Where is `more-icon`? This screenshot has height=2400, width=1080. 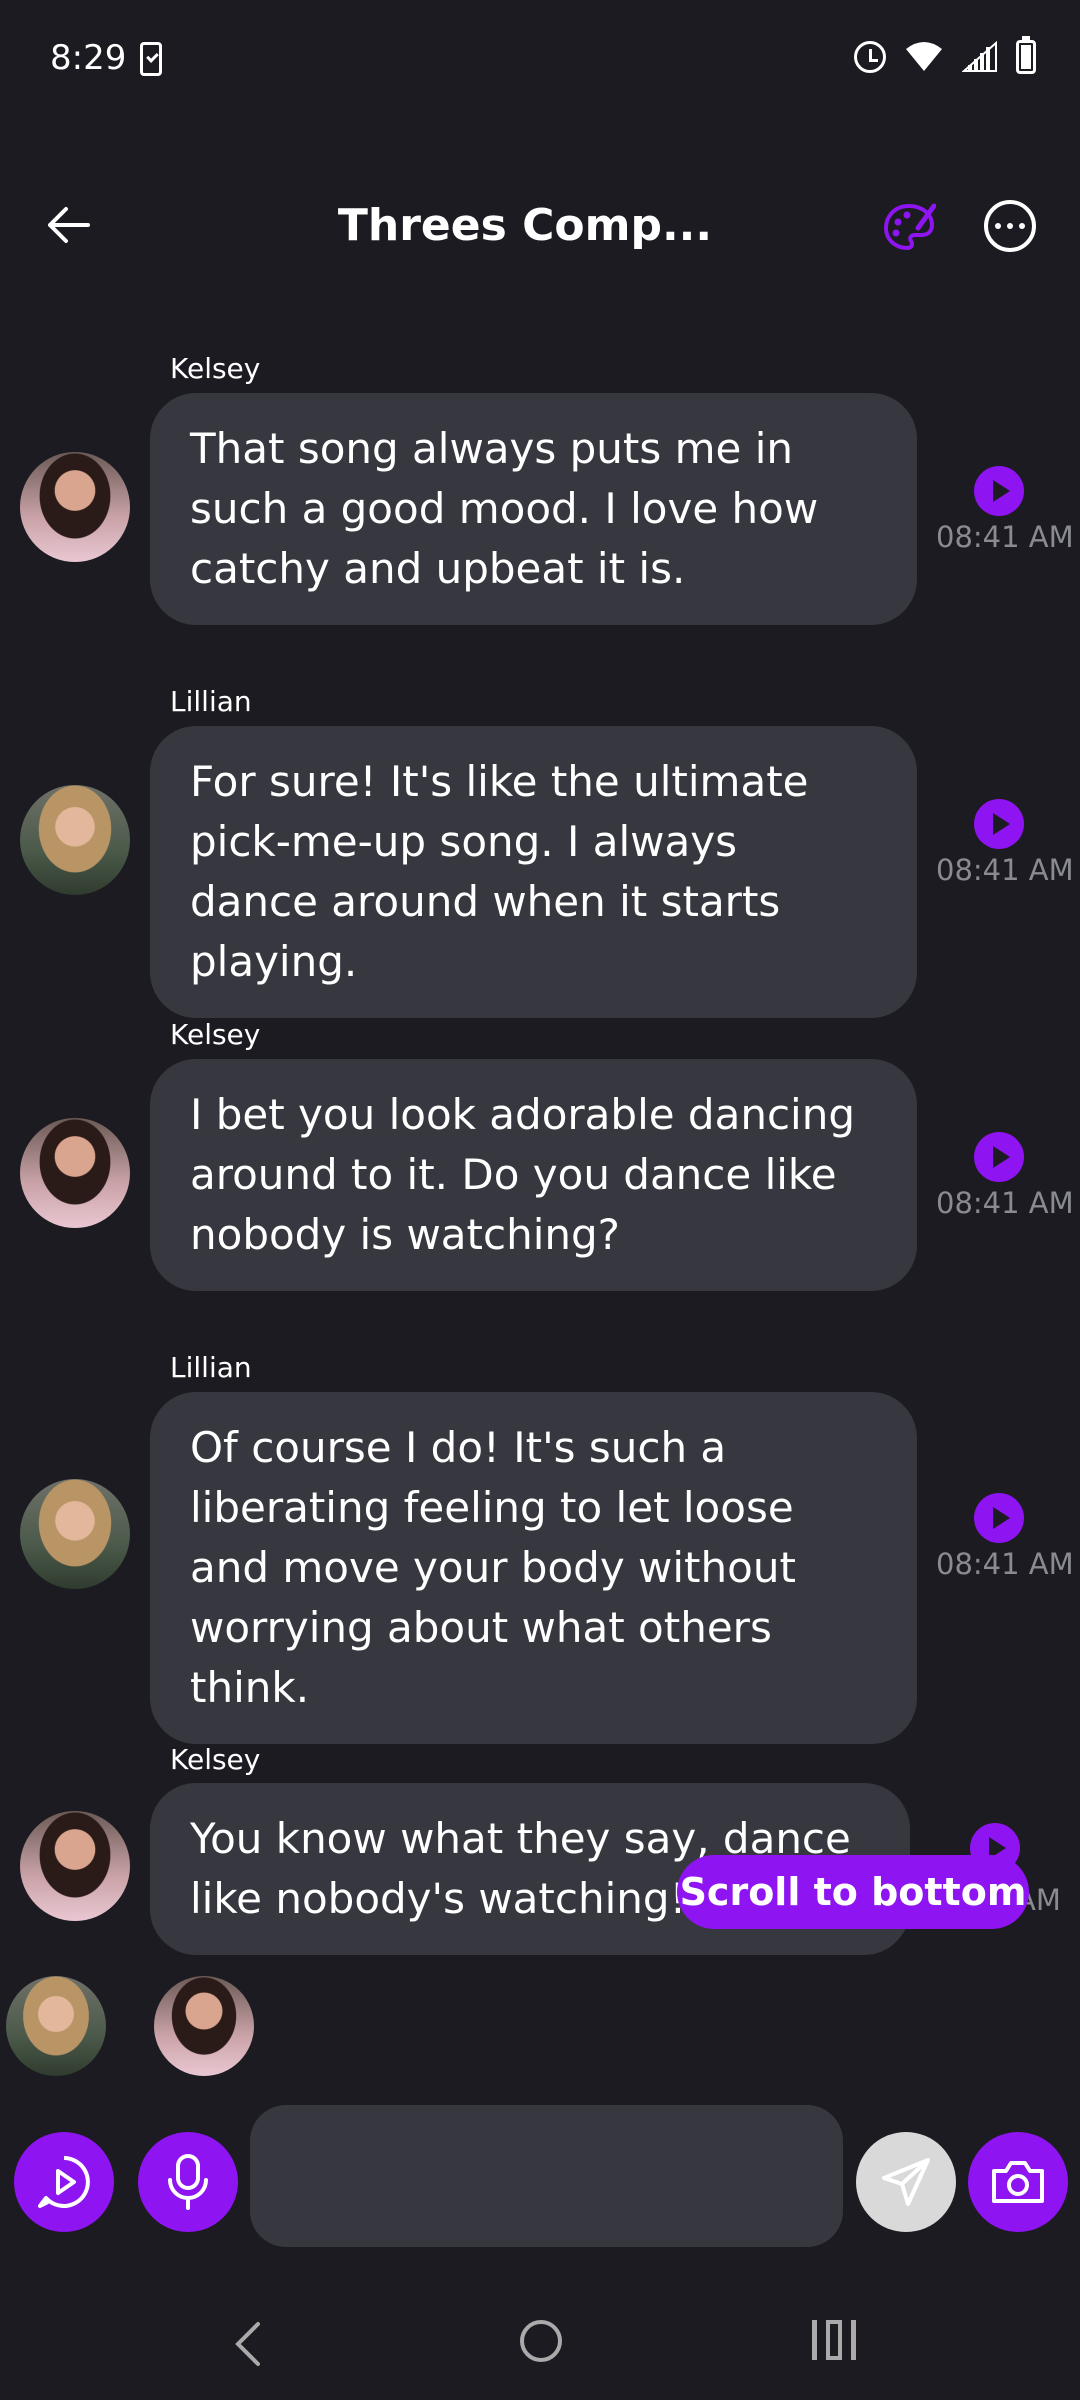 more-icon is located at coordinates (998, 226).